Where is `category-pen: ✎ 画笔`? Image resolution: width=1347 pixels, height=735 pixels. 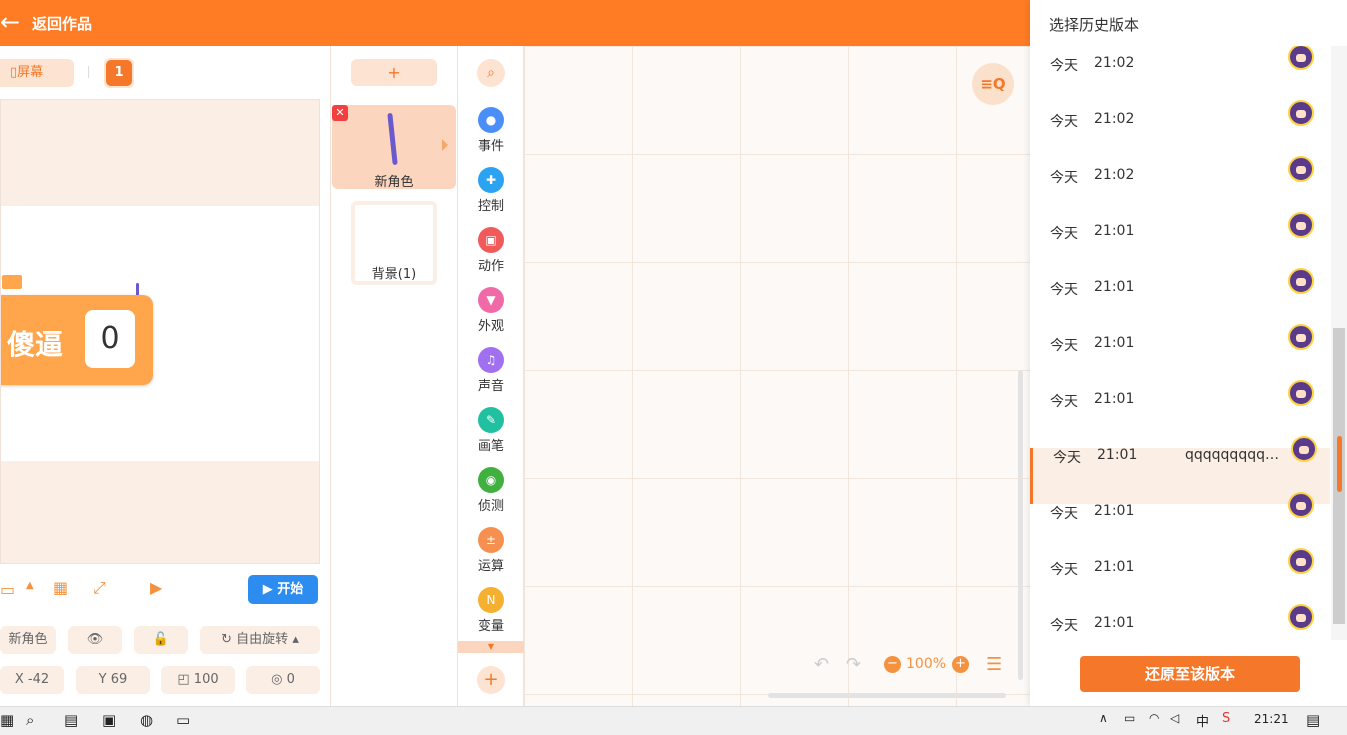 category-pen: ✎ 画笔 is located at coordinates (491, 430).